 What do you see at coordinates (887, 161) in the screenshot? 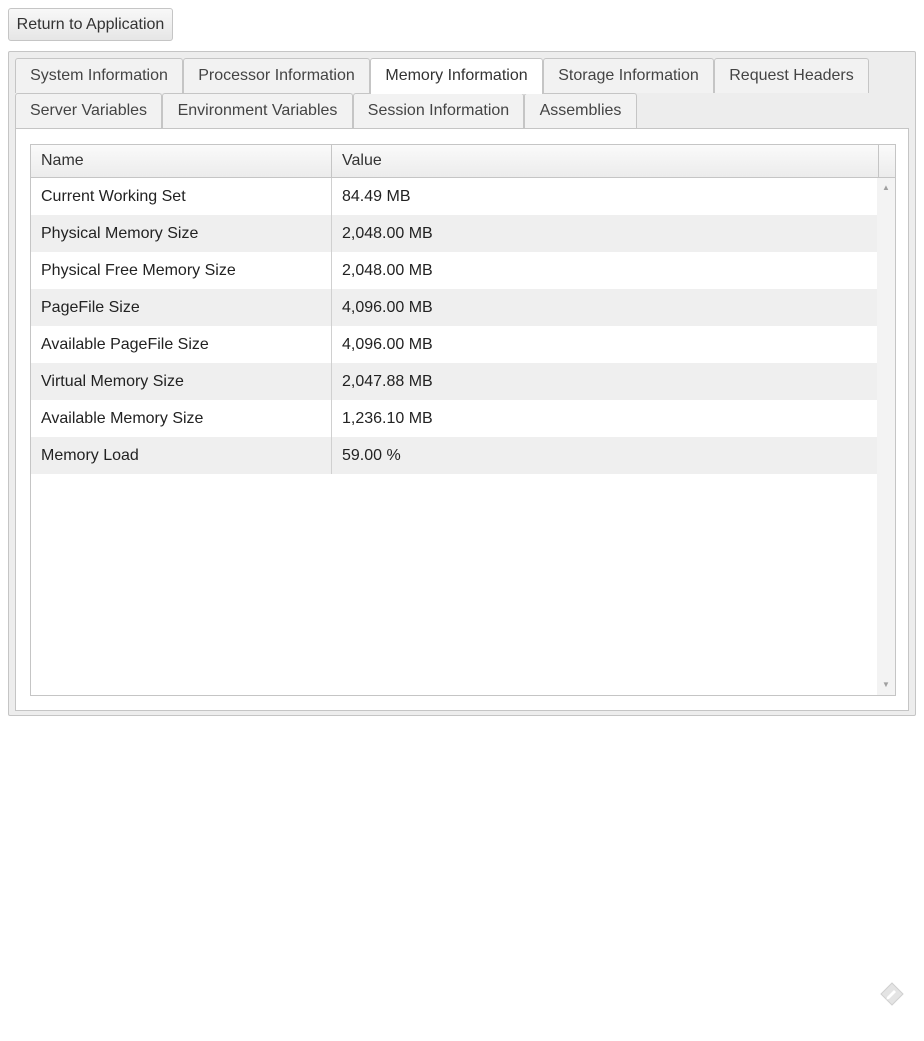
I see `header-scroll-spacer` at bounding box center [887, 161].